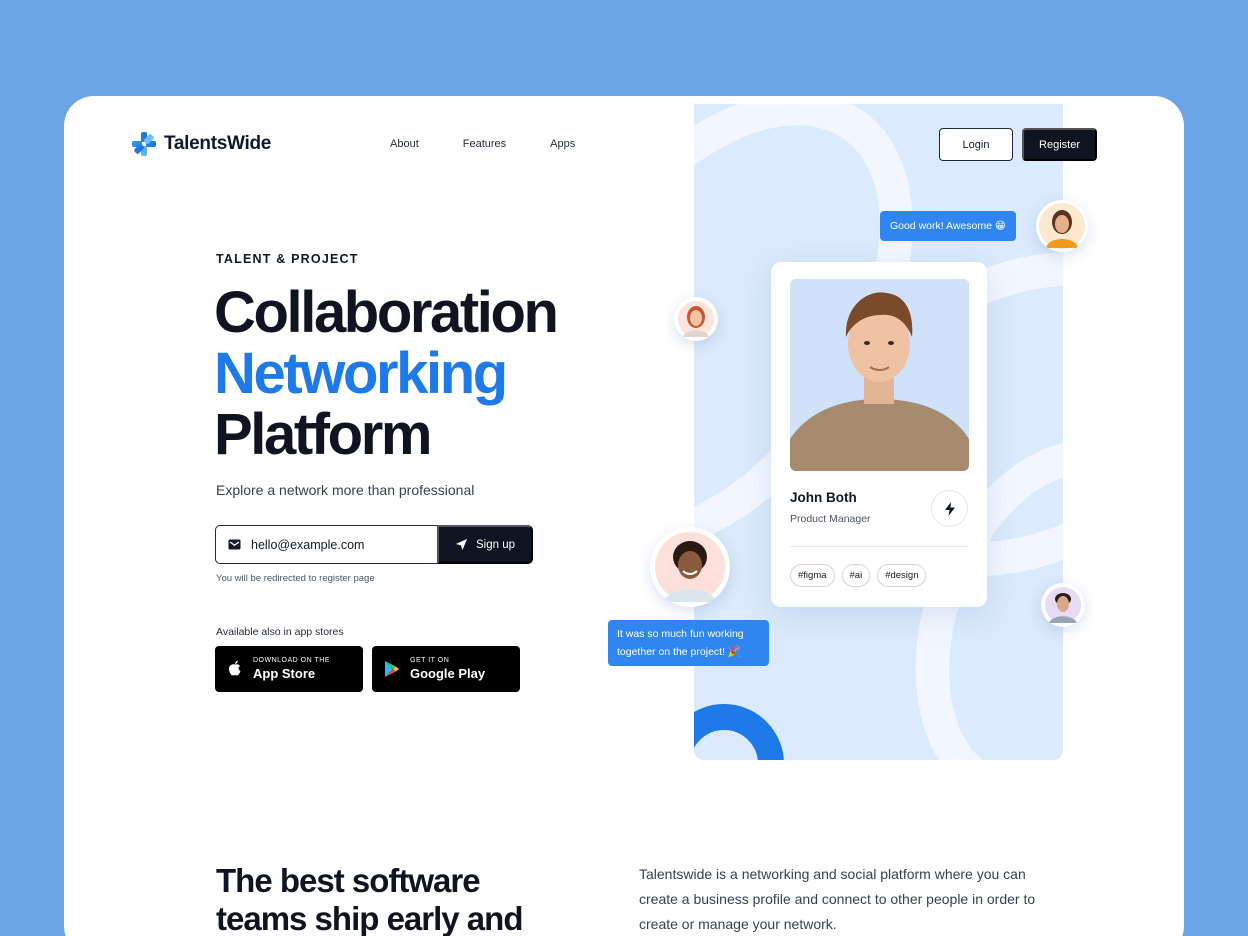 This screenshot has height=936, width=1248. What do you see at coordinates (902, 575) in the screenshot?
I see `tag-chip: #design` at bounding box center [902, 575].